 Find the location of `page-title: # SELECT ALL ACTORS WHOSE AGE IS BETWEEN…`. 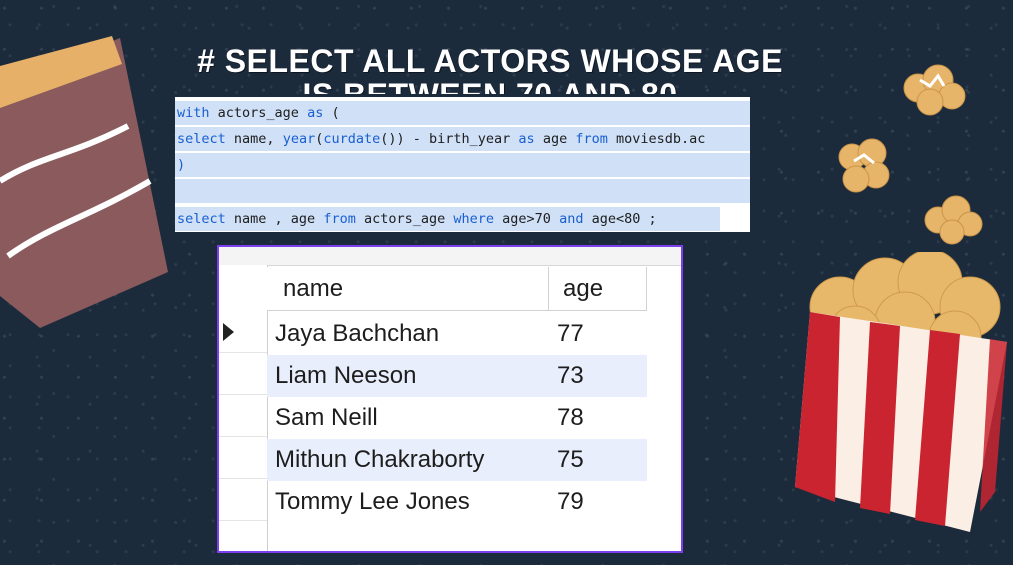

page-title: # SELECT ALL ACTORS WHOSE AGE IS BETWEEN… is located at coordinates (490, 69).